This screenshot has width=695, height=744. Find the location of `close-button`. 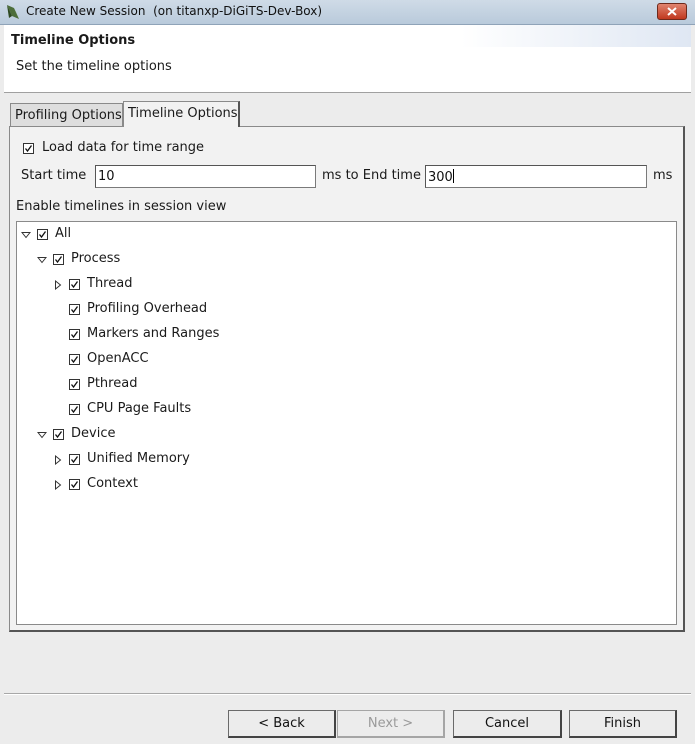

close-button is located at coordinates (672, 11).